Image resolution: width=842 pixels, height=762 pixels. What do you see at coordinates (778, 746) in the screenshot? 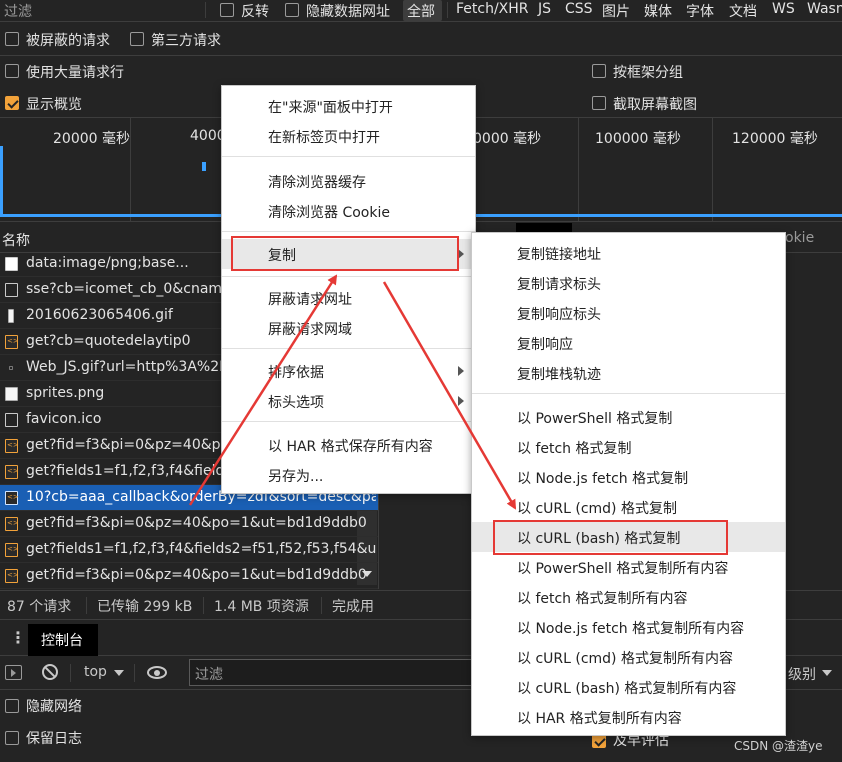
I see `watermark: CSDN @渣渣ye` at bounding box center [778, 746].